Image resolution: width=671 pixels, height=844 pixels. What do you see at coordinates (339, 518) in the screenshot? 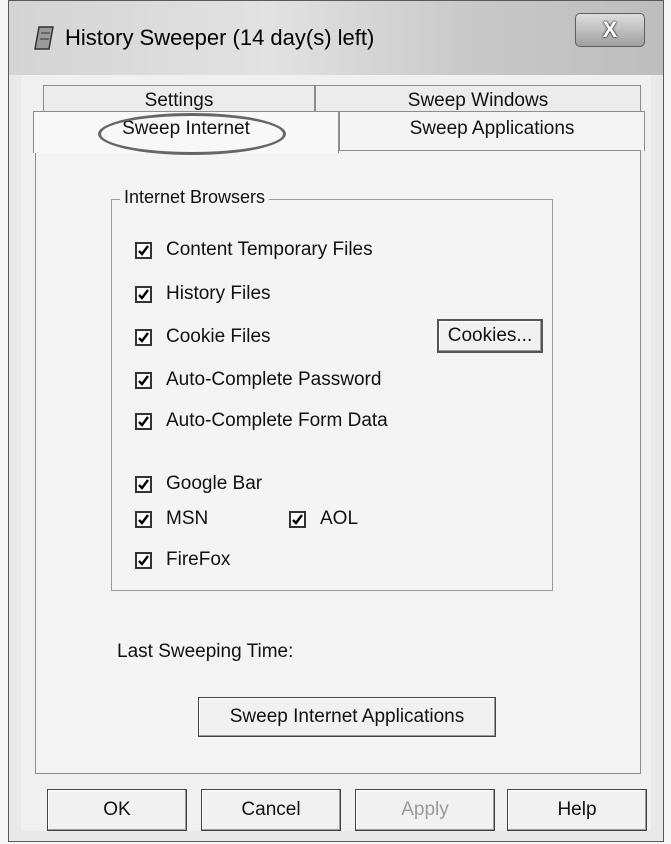
I see `checkbox-label: AOL` at bounding box center [339, 518].